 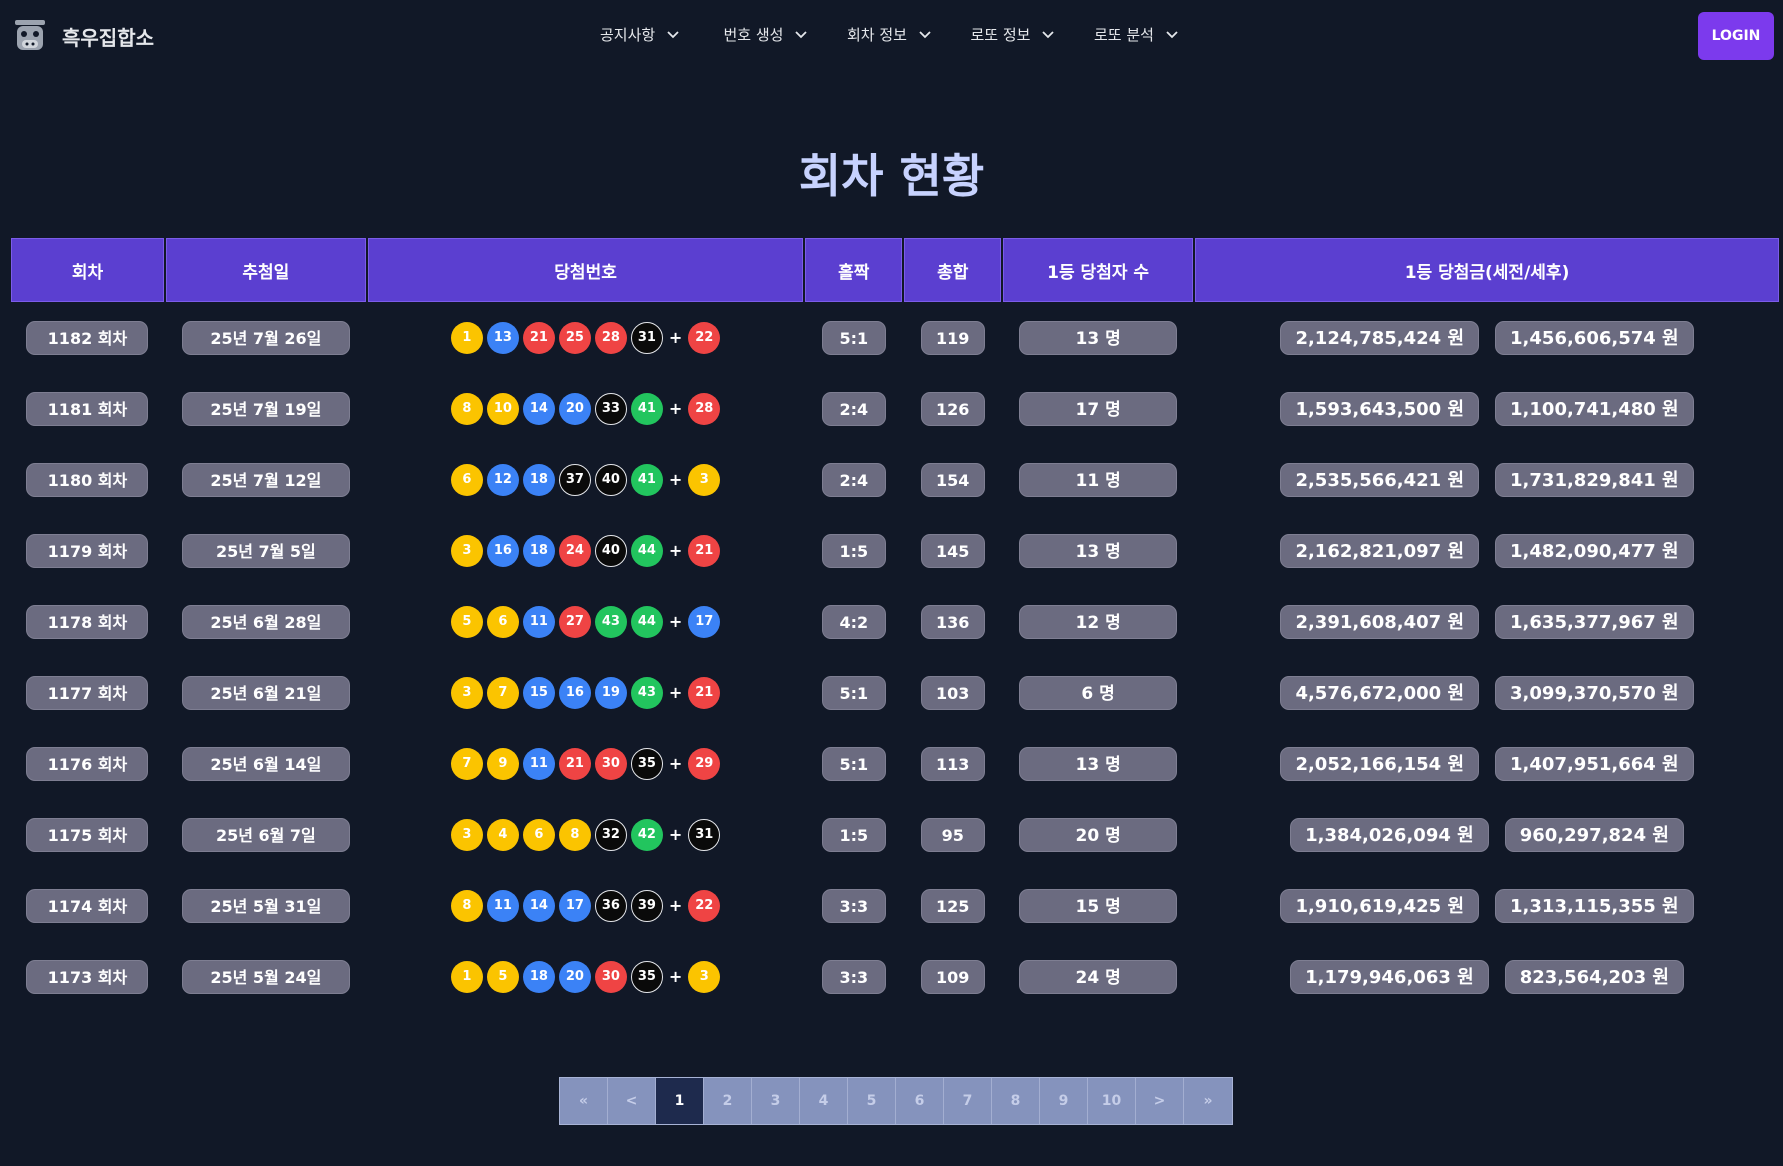 What do you see at coordinates (87, 621) in the screenshot?
I see `round-badge: 1178 회차` at bounding box center [87, 621].